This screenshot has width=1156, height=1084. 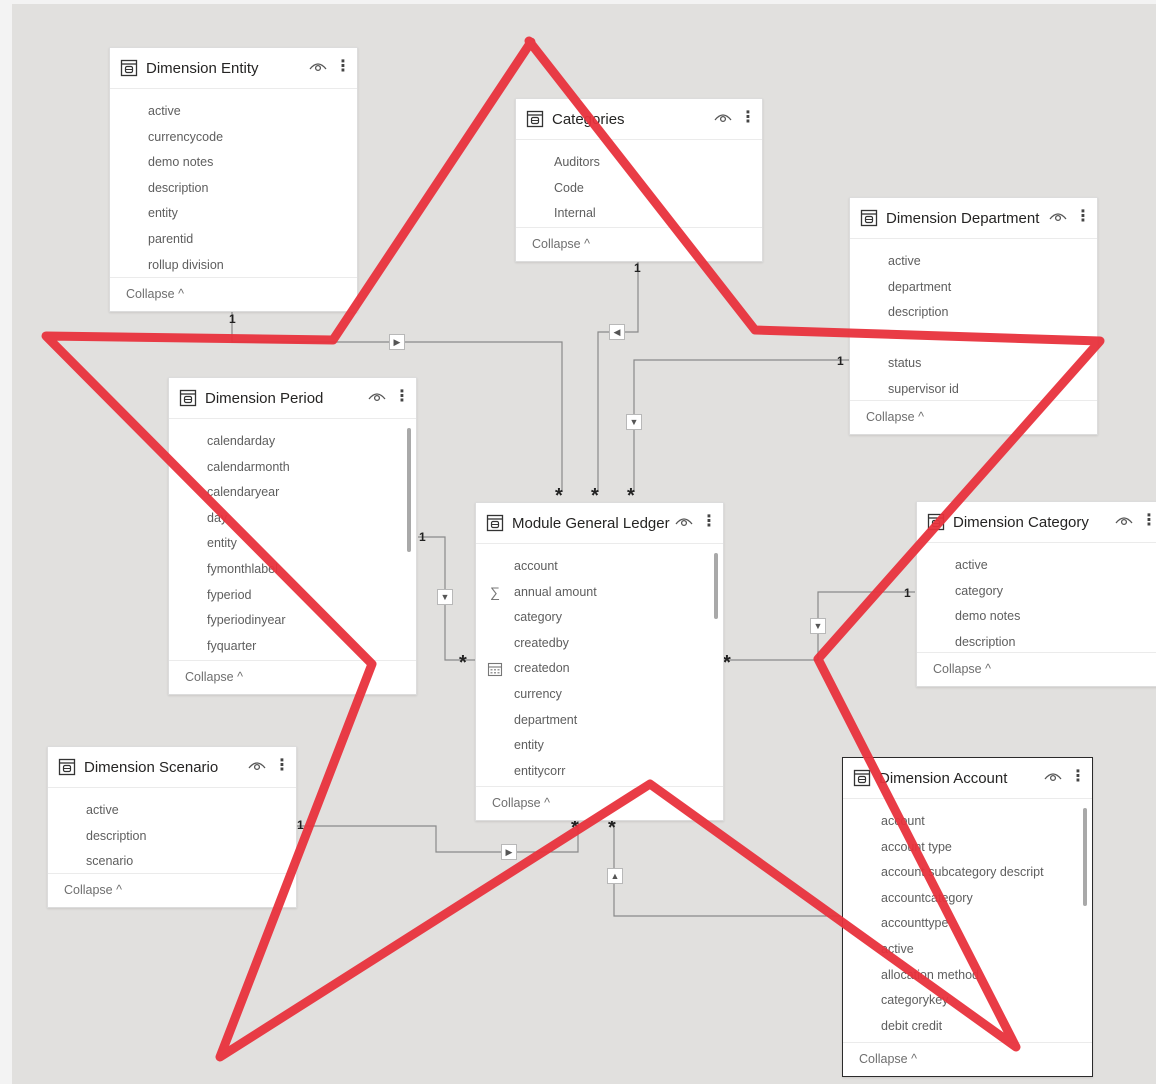 What do you see at coordinates (292, 468) in the screenshot?
I see `field-item: calendarmonth` at bounding box center [292, 468].